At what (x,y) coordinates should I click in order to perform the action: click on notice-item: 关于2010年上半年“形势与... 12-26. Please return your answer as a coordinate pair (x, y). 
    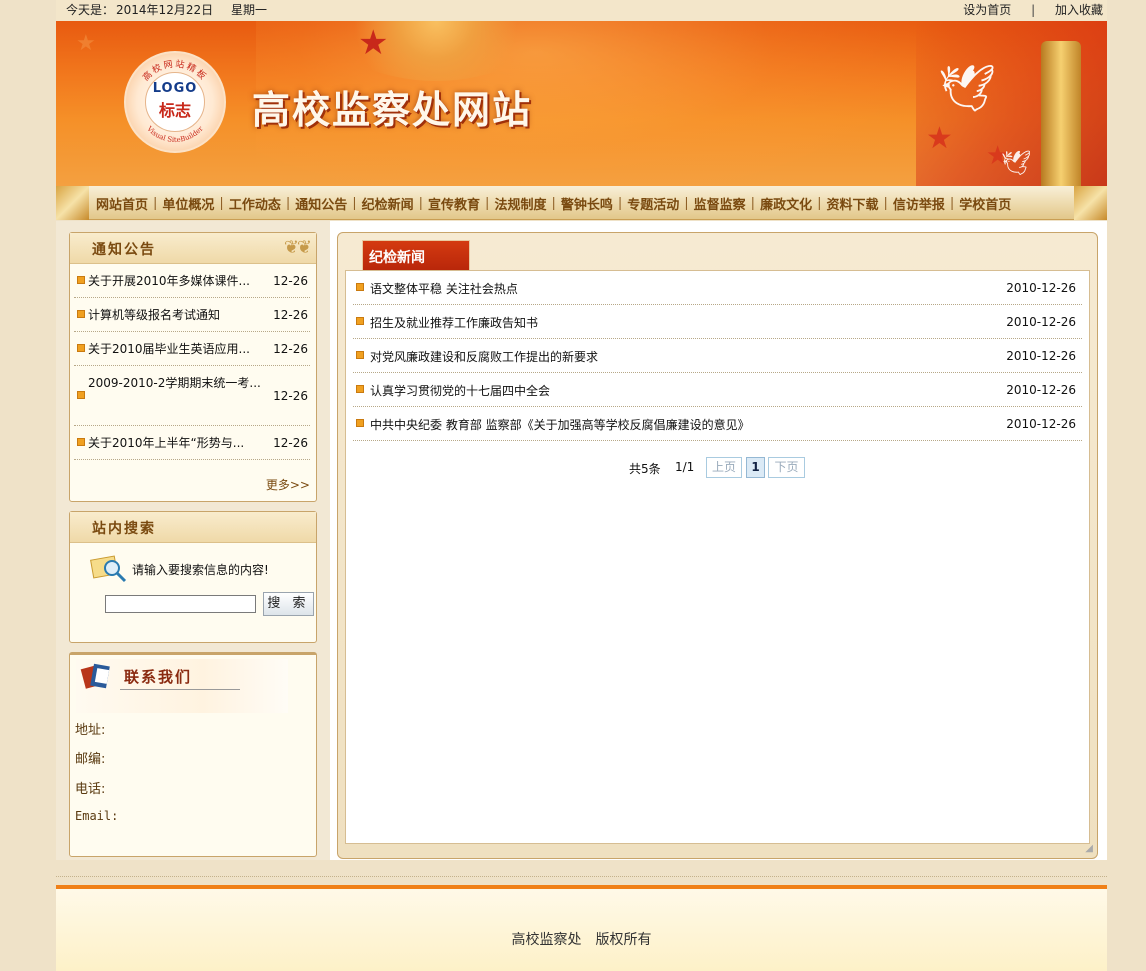
    Looking at the image, I should click on (192, 443).